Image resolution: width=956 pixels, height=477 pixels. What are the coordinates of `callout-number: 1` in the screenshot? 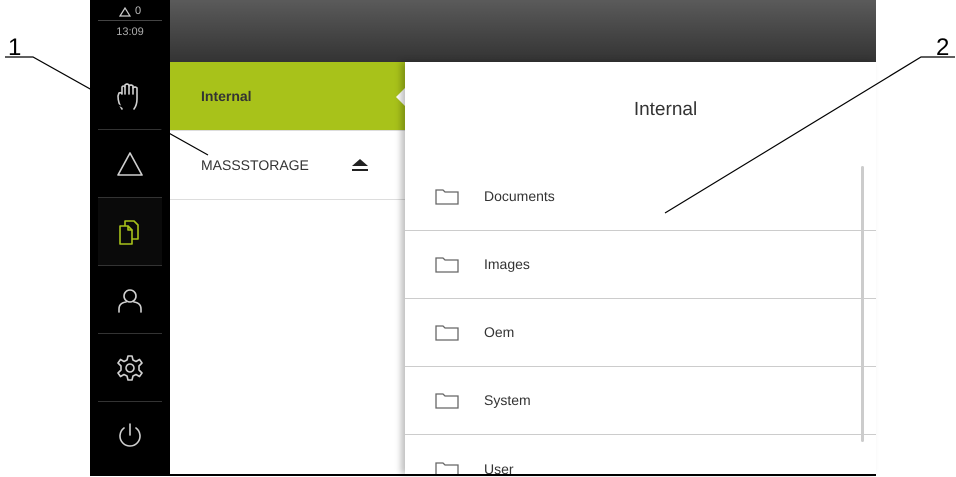 It's located at (15, 48).